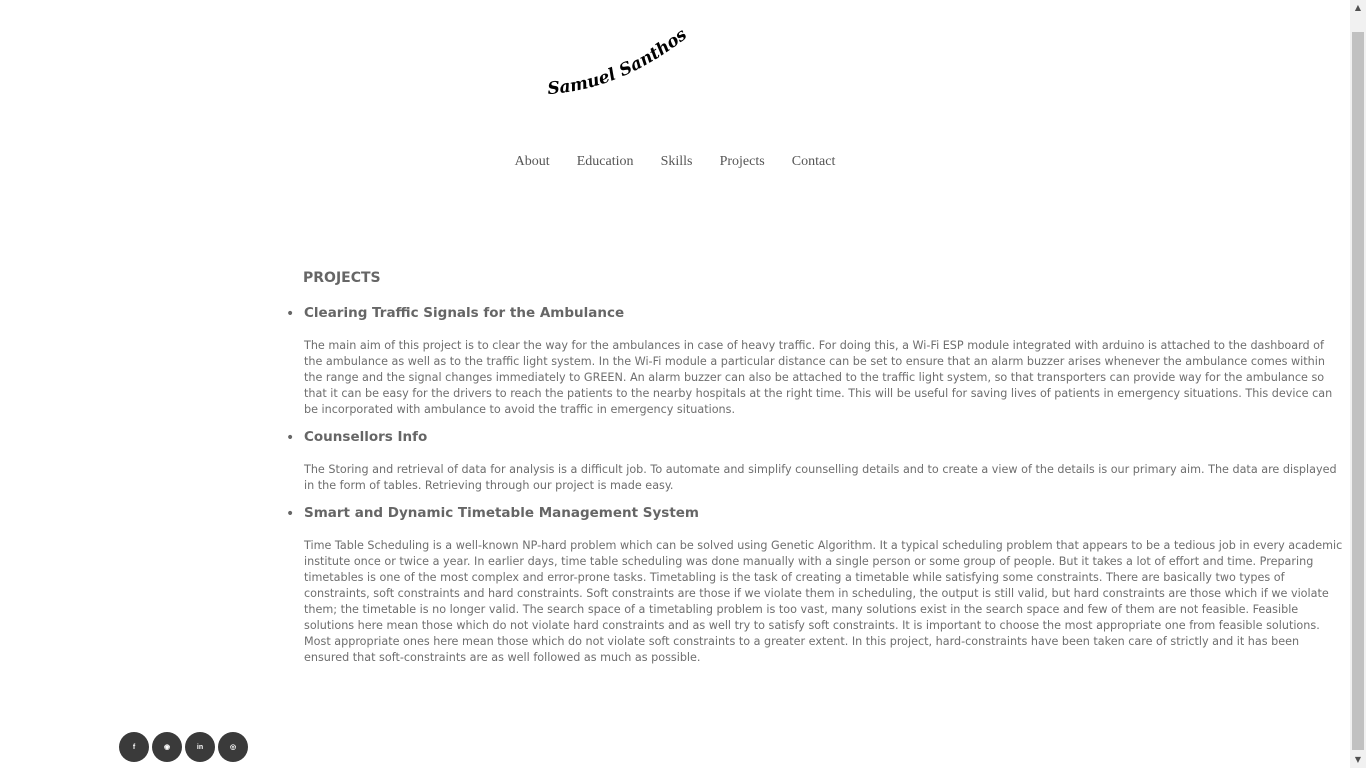 This screenshot has width=1366, height=768. I want to click on facebook-button: f, so click(134, 747).